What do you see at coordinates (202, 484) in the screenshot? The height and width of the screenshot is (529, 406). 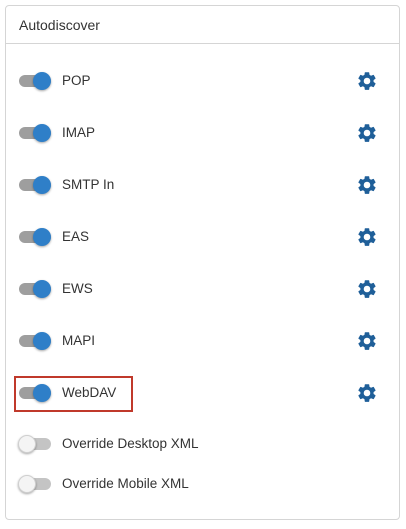 I see `service-row-override-mobile-xml: Override Mobile XML` at bounding box center [202, 484].